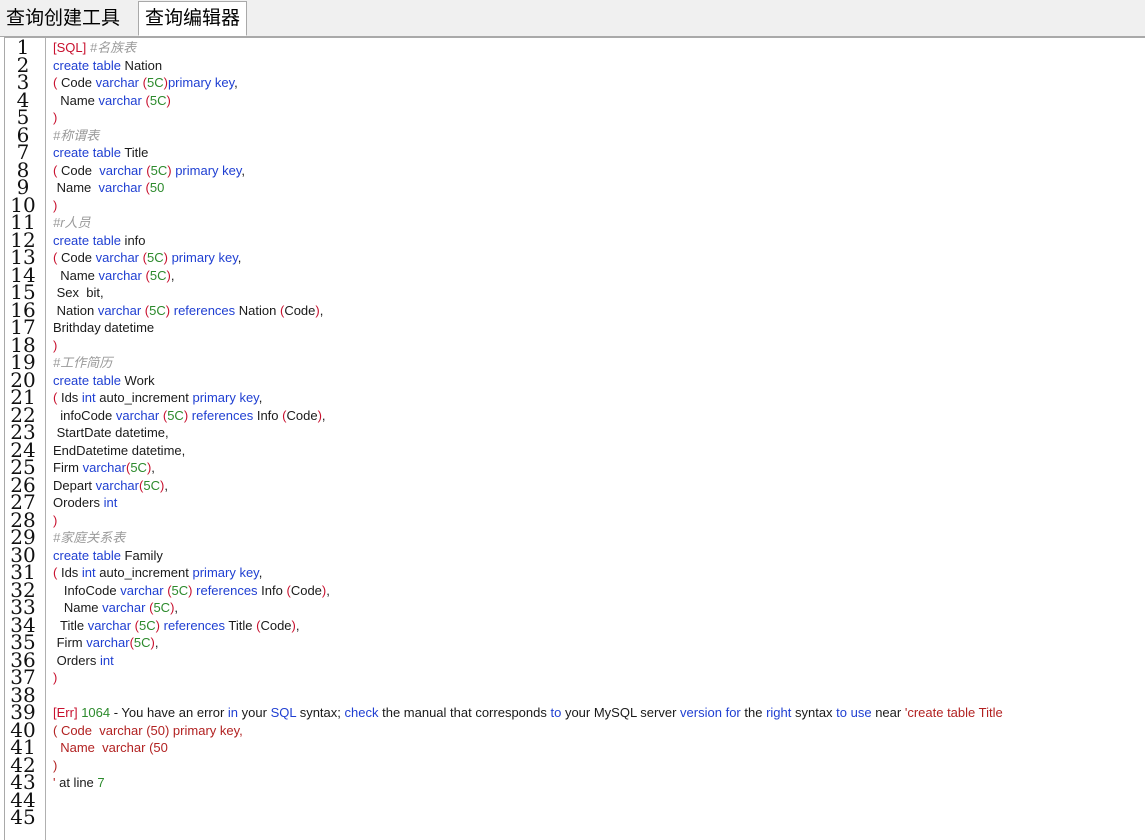 The width and height of the screenshot is (1145, 840). Describe the element at coordinates (953, 712) in the screenshot. I see `code-token: 'create table Title` at that location.